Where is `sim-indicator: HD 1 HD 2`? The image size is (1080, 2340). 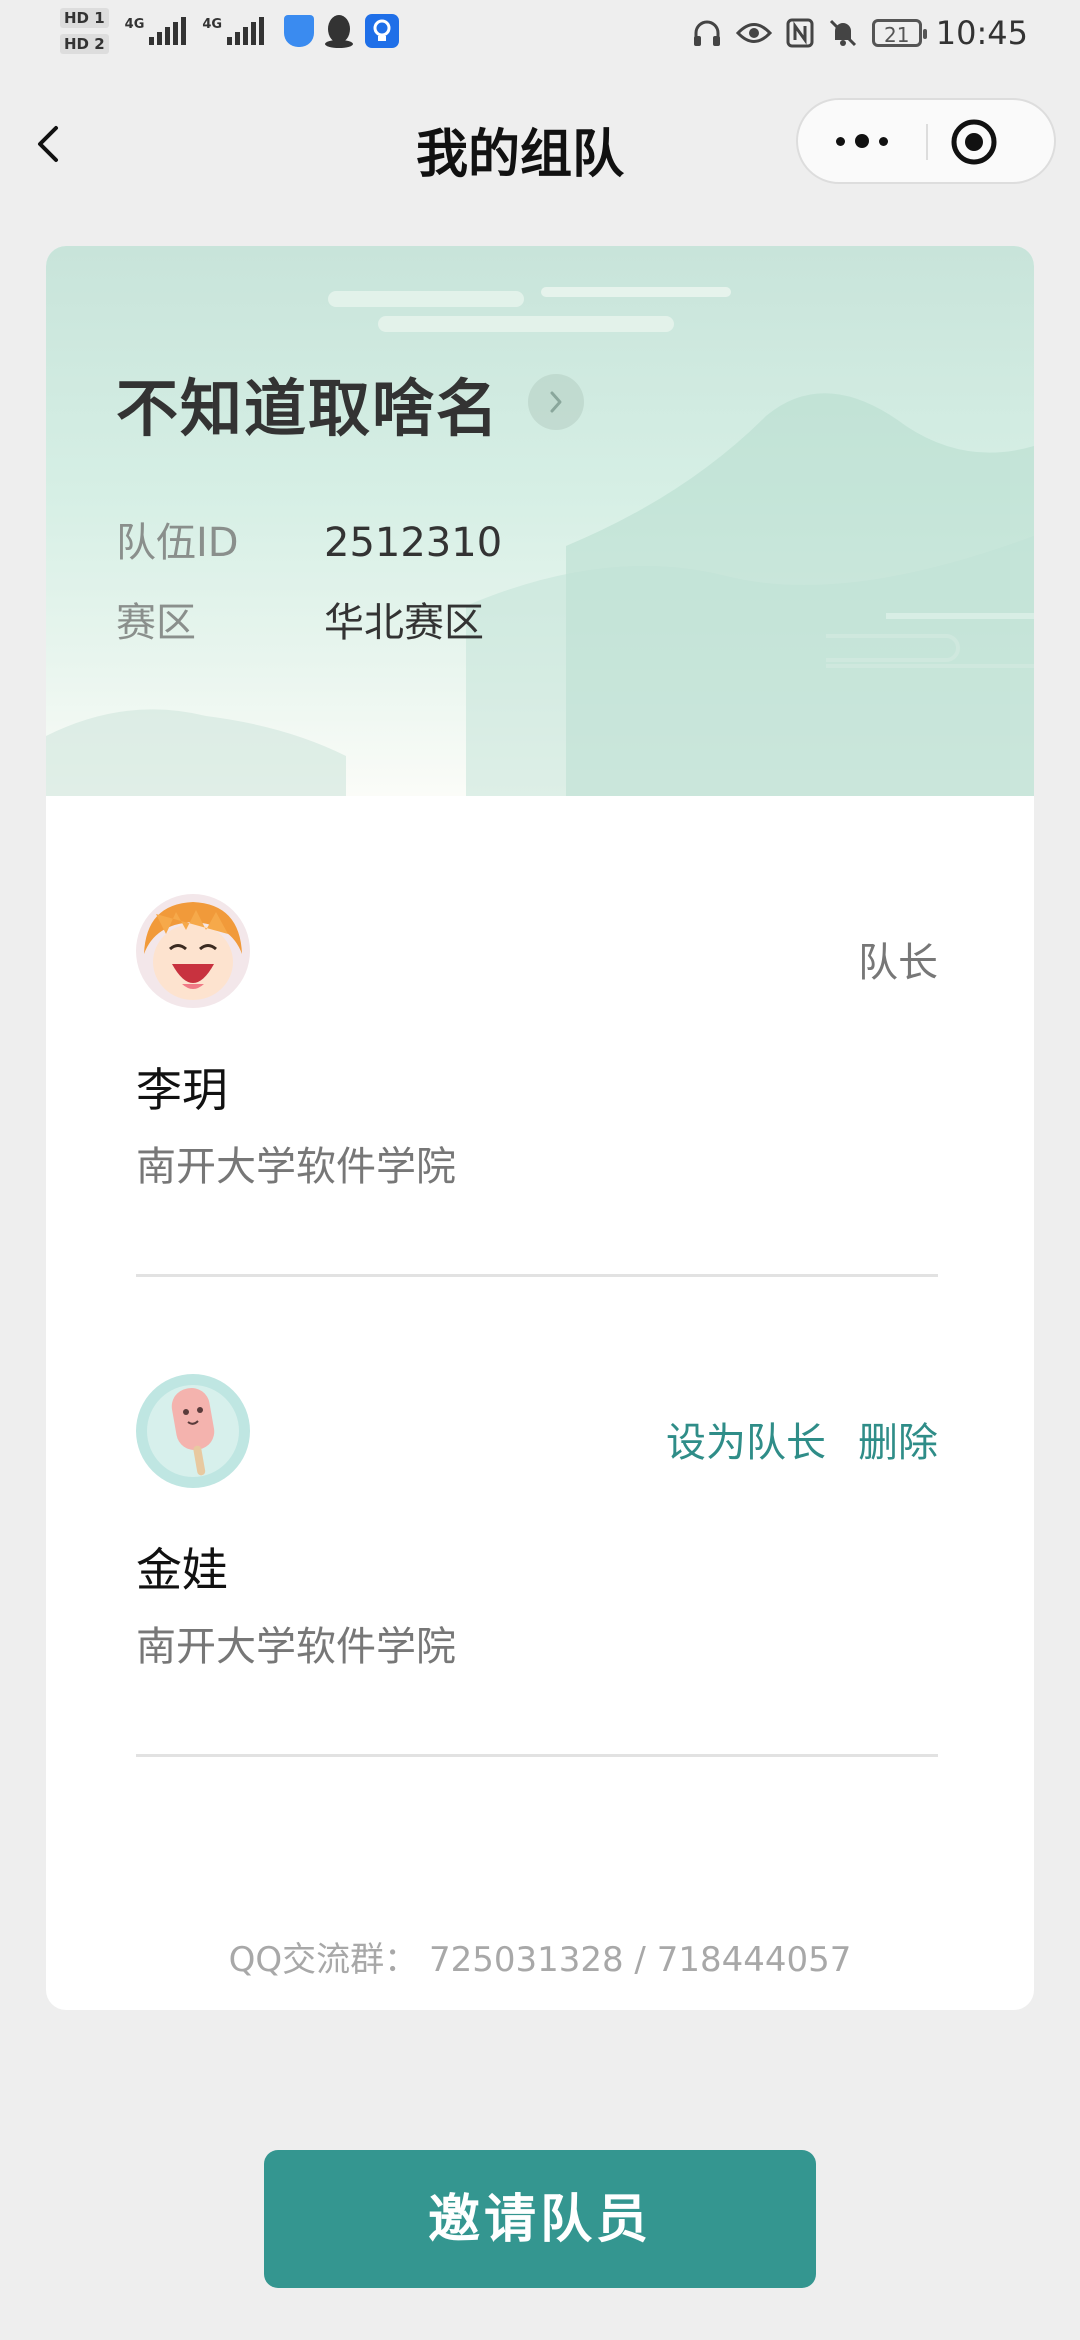 sim-indicator: HD 1 HD 2 is located at coordinates (84, 31).